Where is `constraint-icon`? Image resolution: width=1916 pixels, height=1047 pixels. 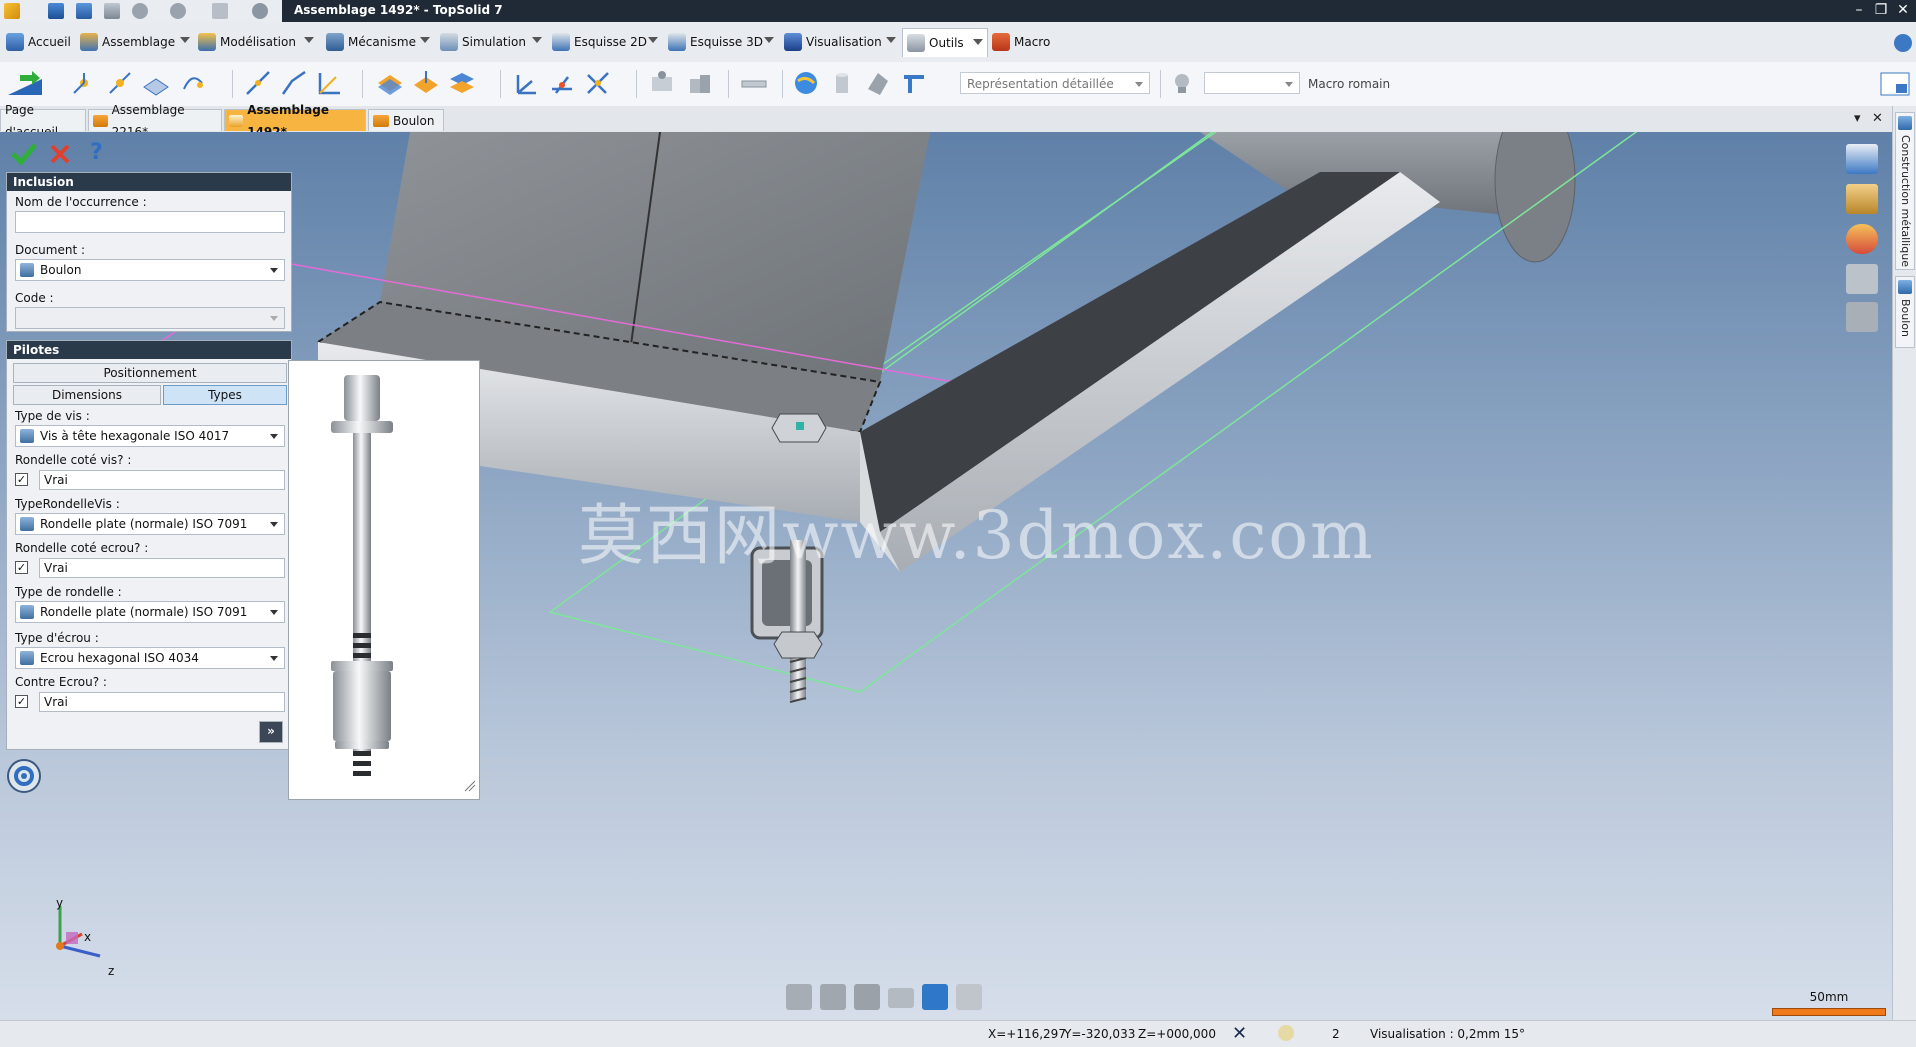
constraint-icon is located at coordinates (662, 83).